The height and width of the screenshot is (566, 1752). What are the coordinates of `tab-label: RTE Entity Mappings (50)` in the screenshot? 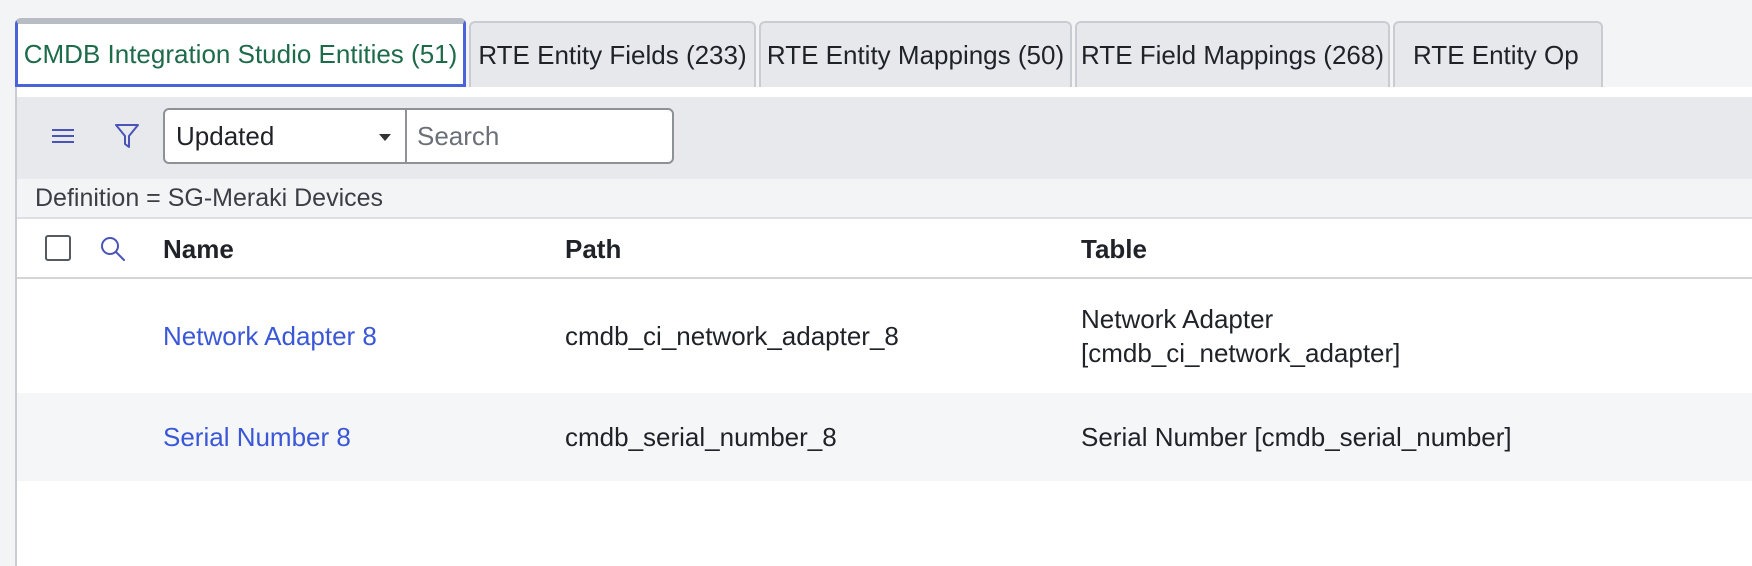 It's located at (915, 54).